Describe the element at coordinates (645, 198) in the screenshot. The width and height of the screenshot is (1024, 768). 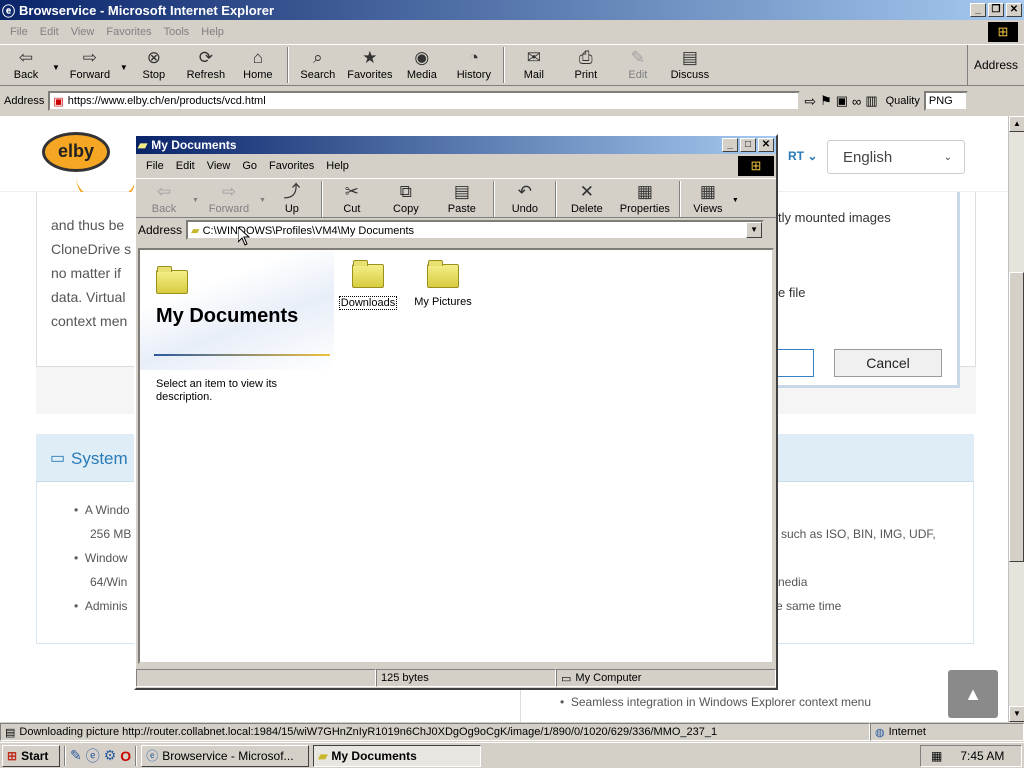
I see `properties-button: ▦ Properties` at that location.